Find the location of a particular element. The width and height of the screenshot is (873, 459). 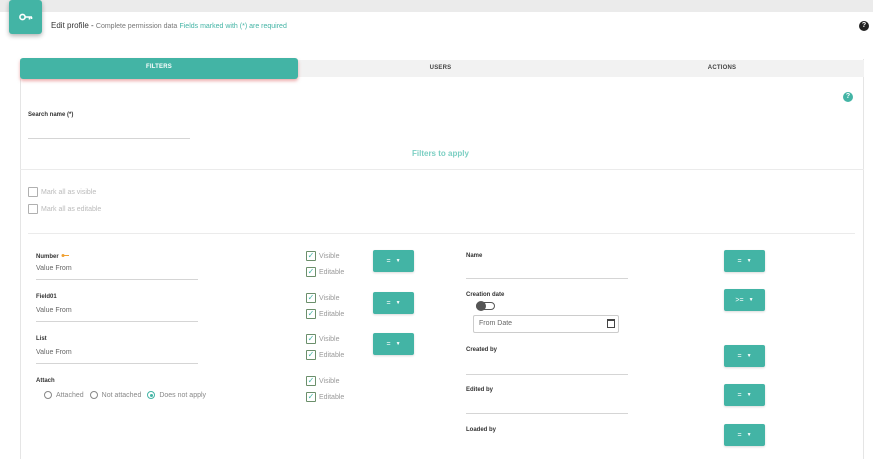

field-number-underline is located at coordinates (117, 279).